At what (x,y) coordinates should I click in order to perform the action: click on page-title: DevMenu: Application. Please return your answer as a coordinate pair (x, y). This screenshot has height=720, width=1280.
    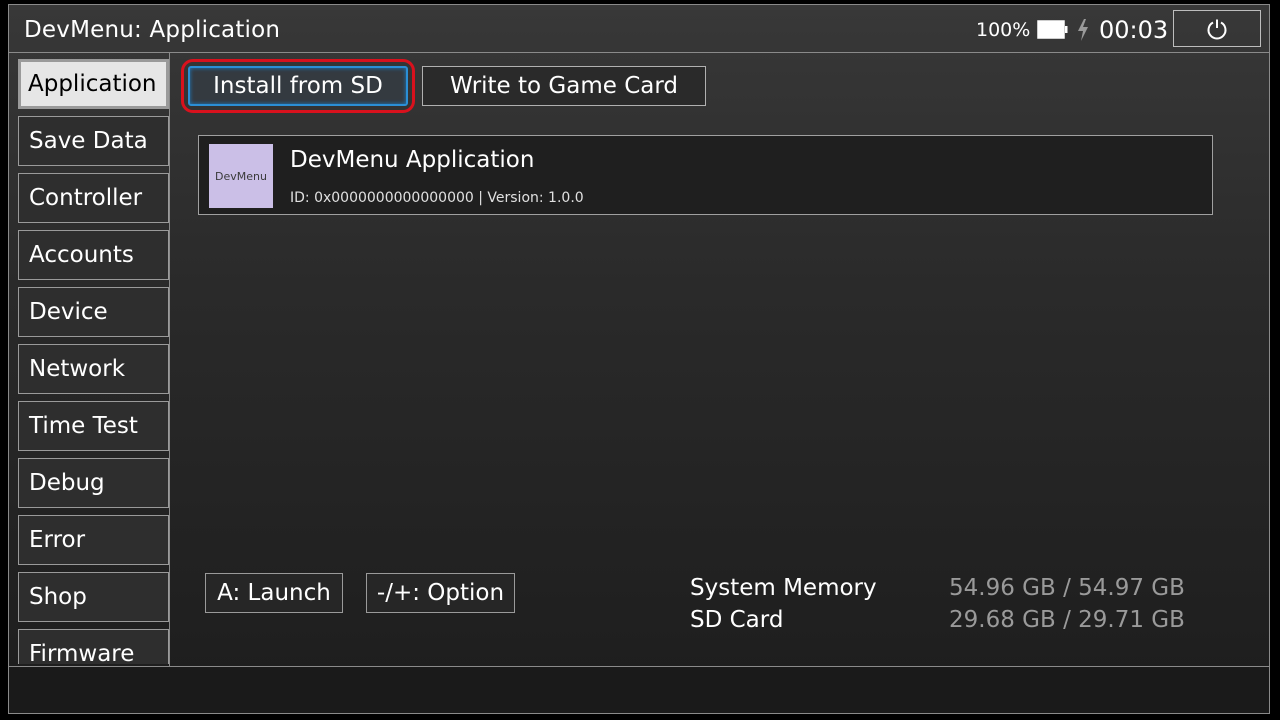
    Looking at the image, I should click on (152, 30).